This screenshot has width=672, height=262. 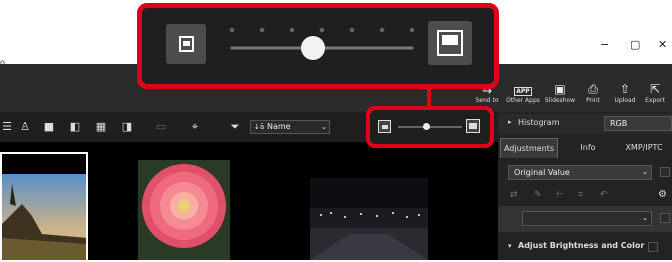 I want to click on filter-icon: ⏷, so click(x=235, y=127).